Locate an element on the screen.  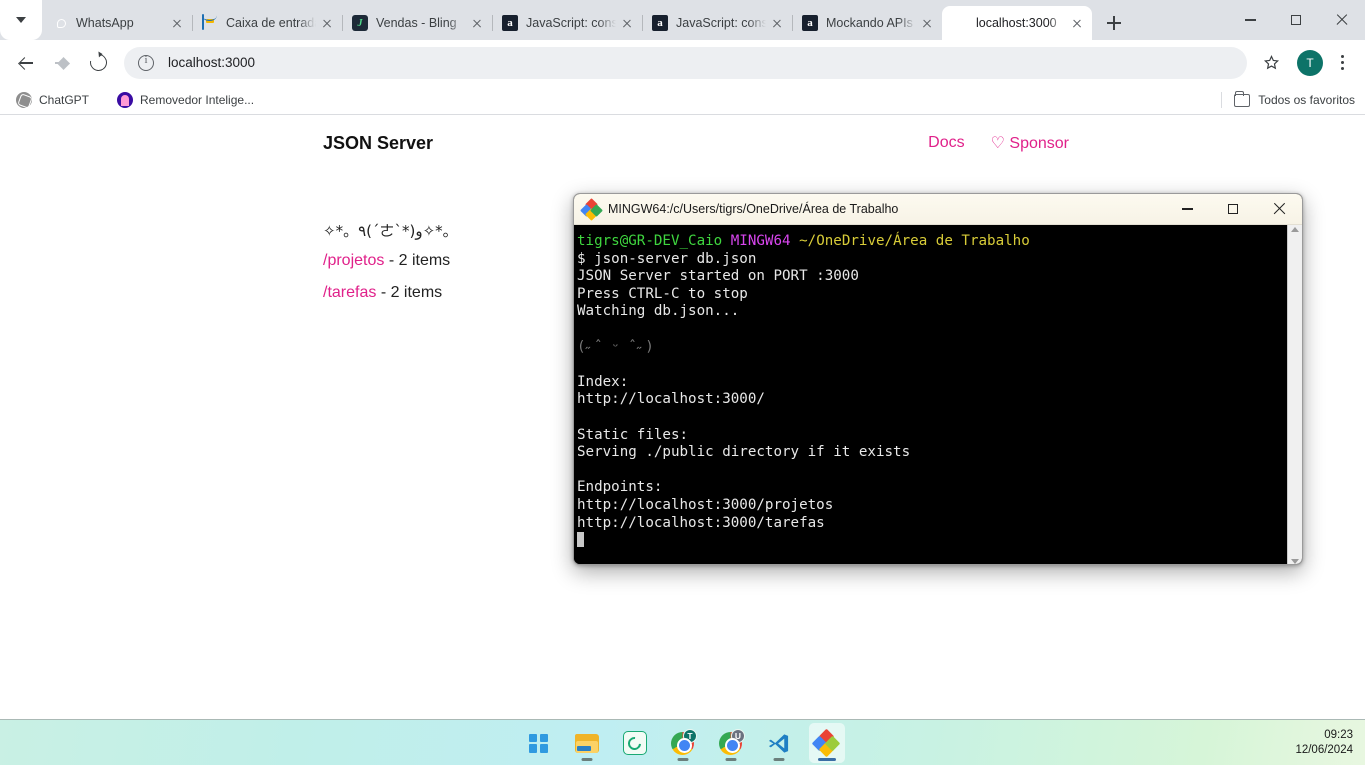
git-bash-icon is located at coordinates (826, 743).